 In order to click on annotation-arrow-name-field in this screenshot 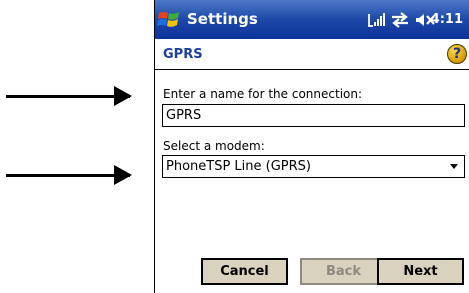, I will do `click(69, 96)`.